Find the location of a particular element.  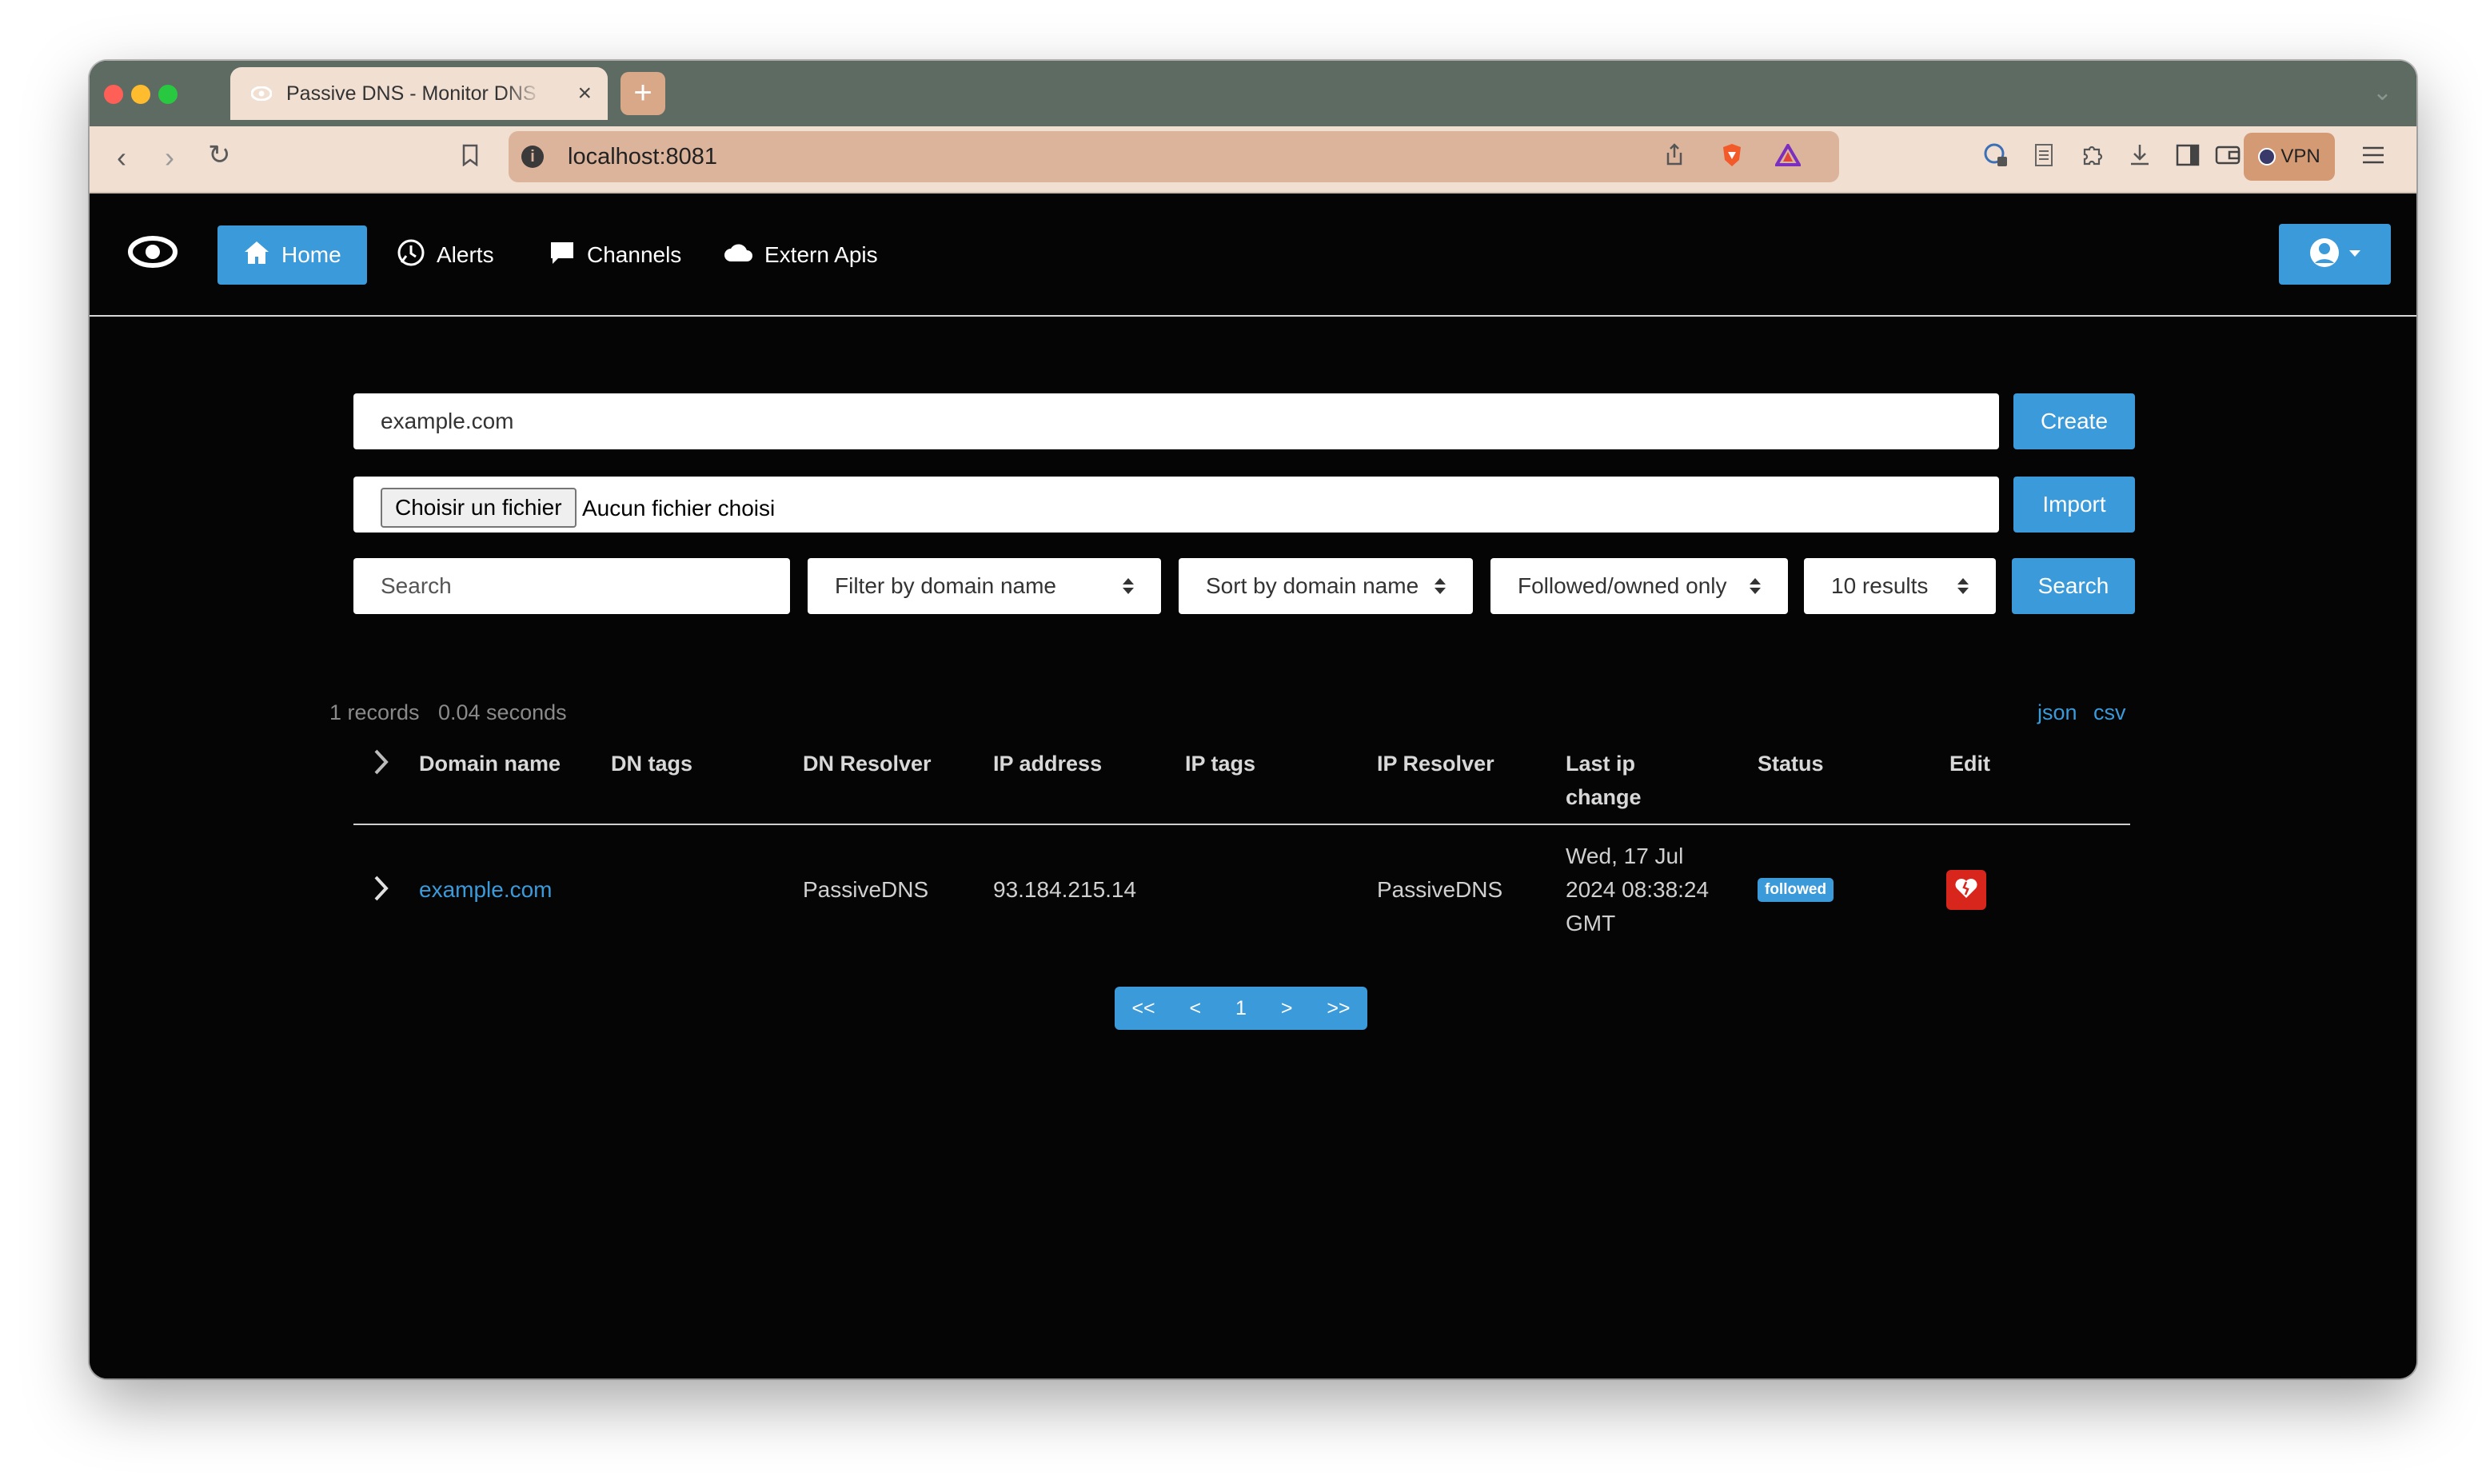

browser-toolbar: ‹ › ↻ i localhost:8081 VPN is located at coordinates (1253, 159).